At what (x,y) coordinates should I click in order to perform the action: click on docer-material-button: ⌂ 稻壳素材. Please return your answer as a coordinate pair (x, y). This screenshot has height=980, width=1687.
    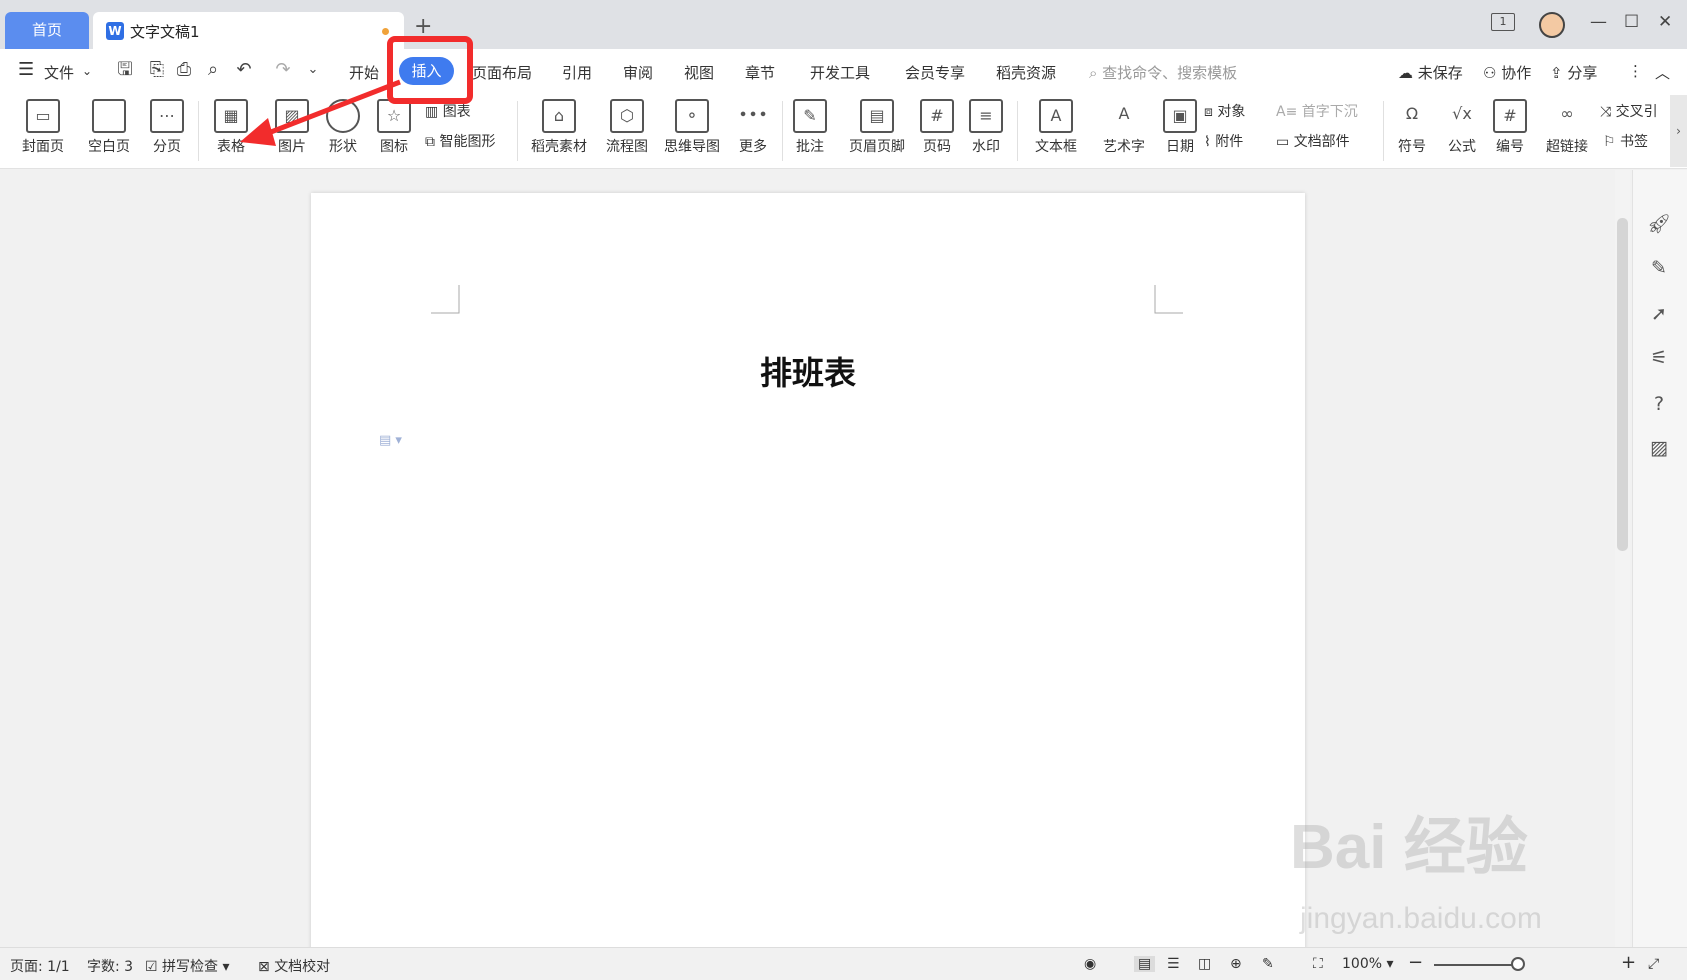
    Looking at the image, I should click on (559, 125).